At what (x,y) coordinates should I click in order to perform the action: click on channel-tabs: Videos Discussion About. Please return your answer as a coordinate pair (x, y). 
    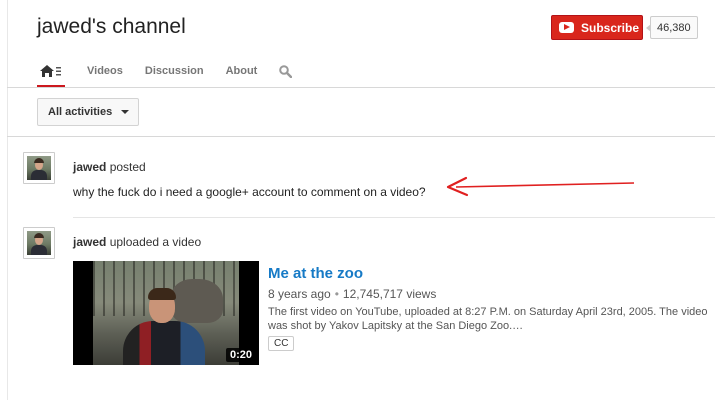
    Looking at the image, I should click on (165, 75).